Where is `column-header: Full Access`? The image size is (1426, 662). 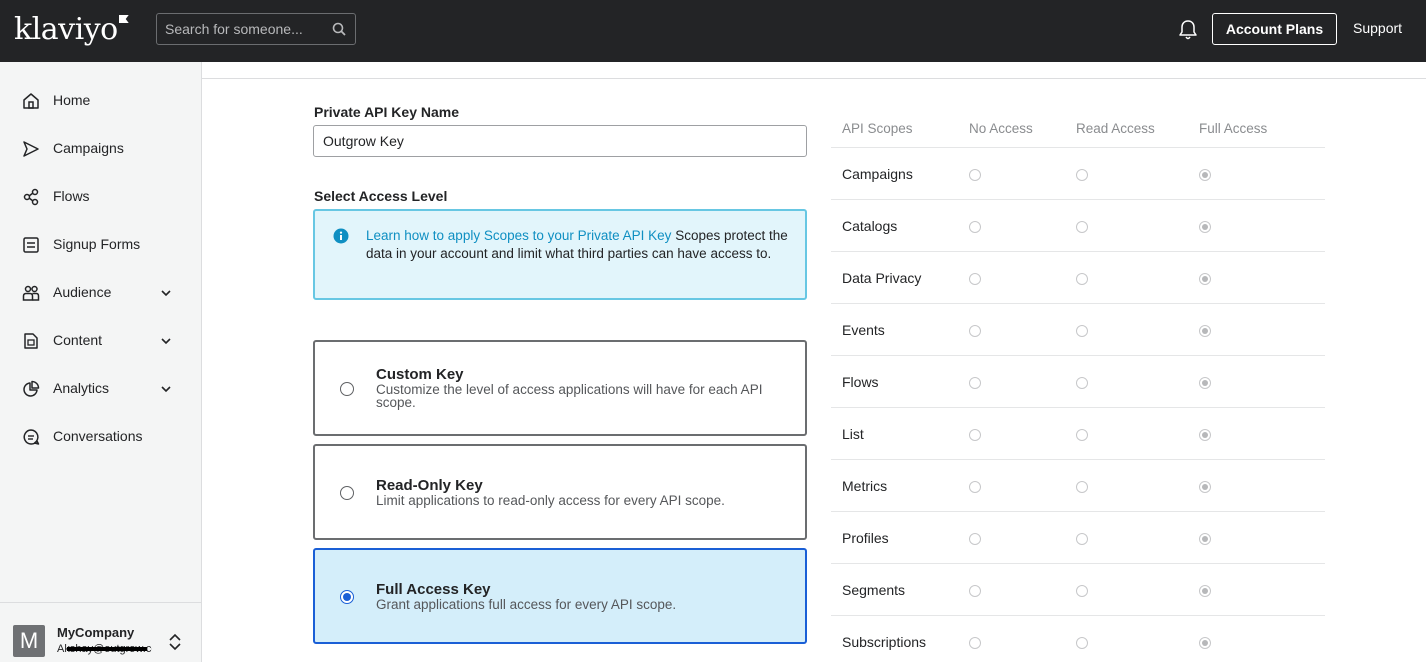 column-header: Full Access is located at coordinates (1233, 128).